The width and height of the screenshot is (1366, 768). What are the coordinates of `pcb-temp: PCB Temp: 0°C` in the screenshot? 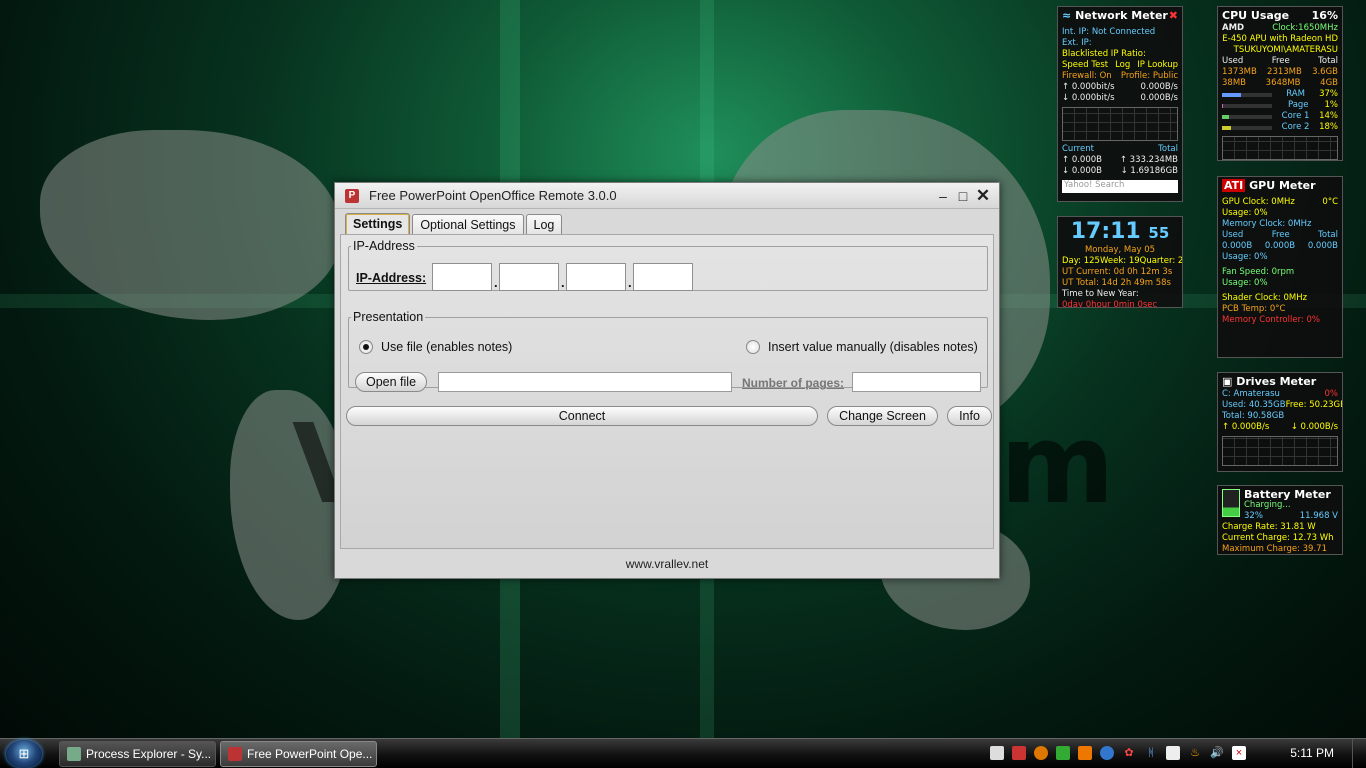 It's located at (1254, 309).